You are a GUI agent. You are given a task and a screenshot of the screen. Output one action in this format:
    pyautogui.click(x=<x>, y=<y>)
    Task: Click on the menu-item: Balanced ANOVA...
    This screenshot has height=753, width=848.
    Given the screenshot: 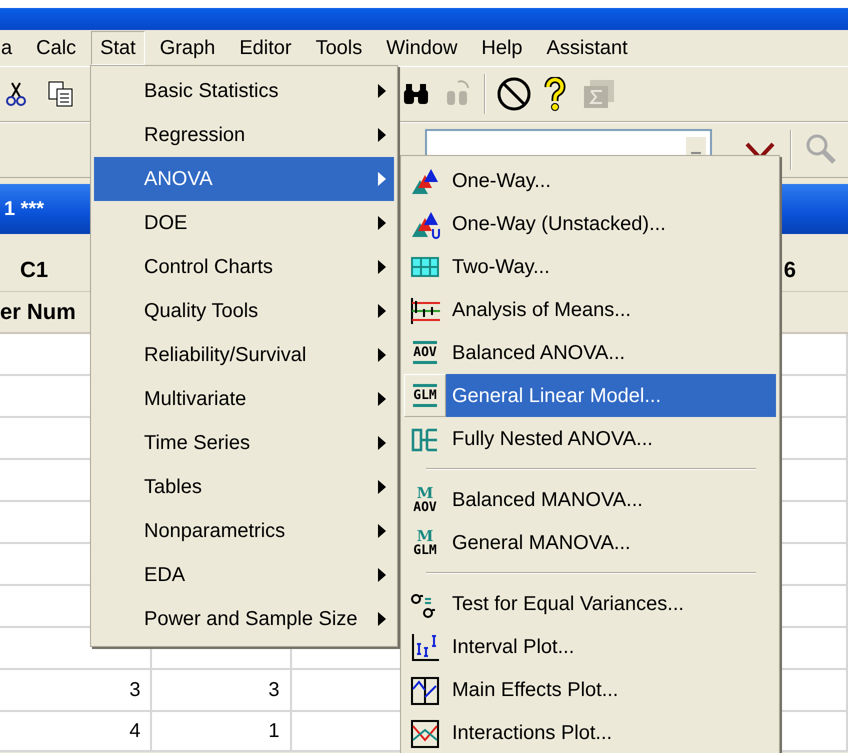 What is the action you would take?
    pyautogui.click(x=611, y=352)
    